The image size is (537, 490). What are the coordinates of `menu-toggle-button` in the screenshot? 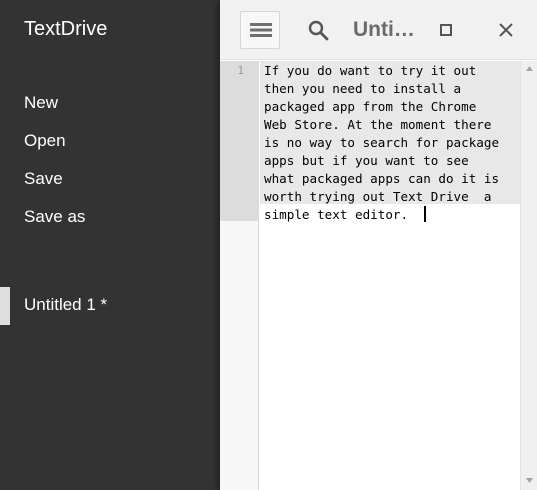 It's located at (260, 30).